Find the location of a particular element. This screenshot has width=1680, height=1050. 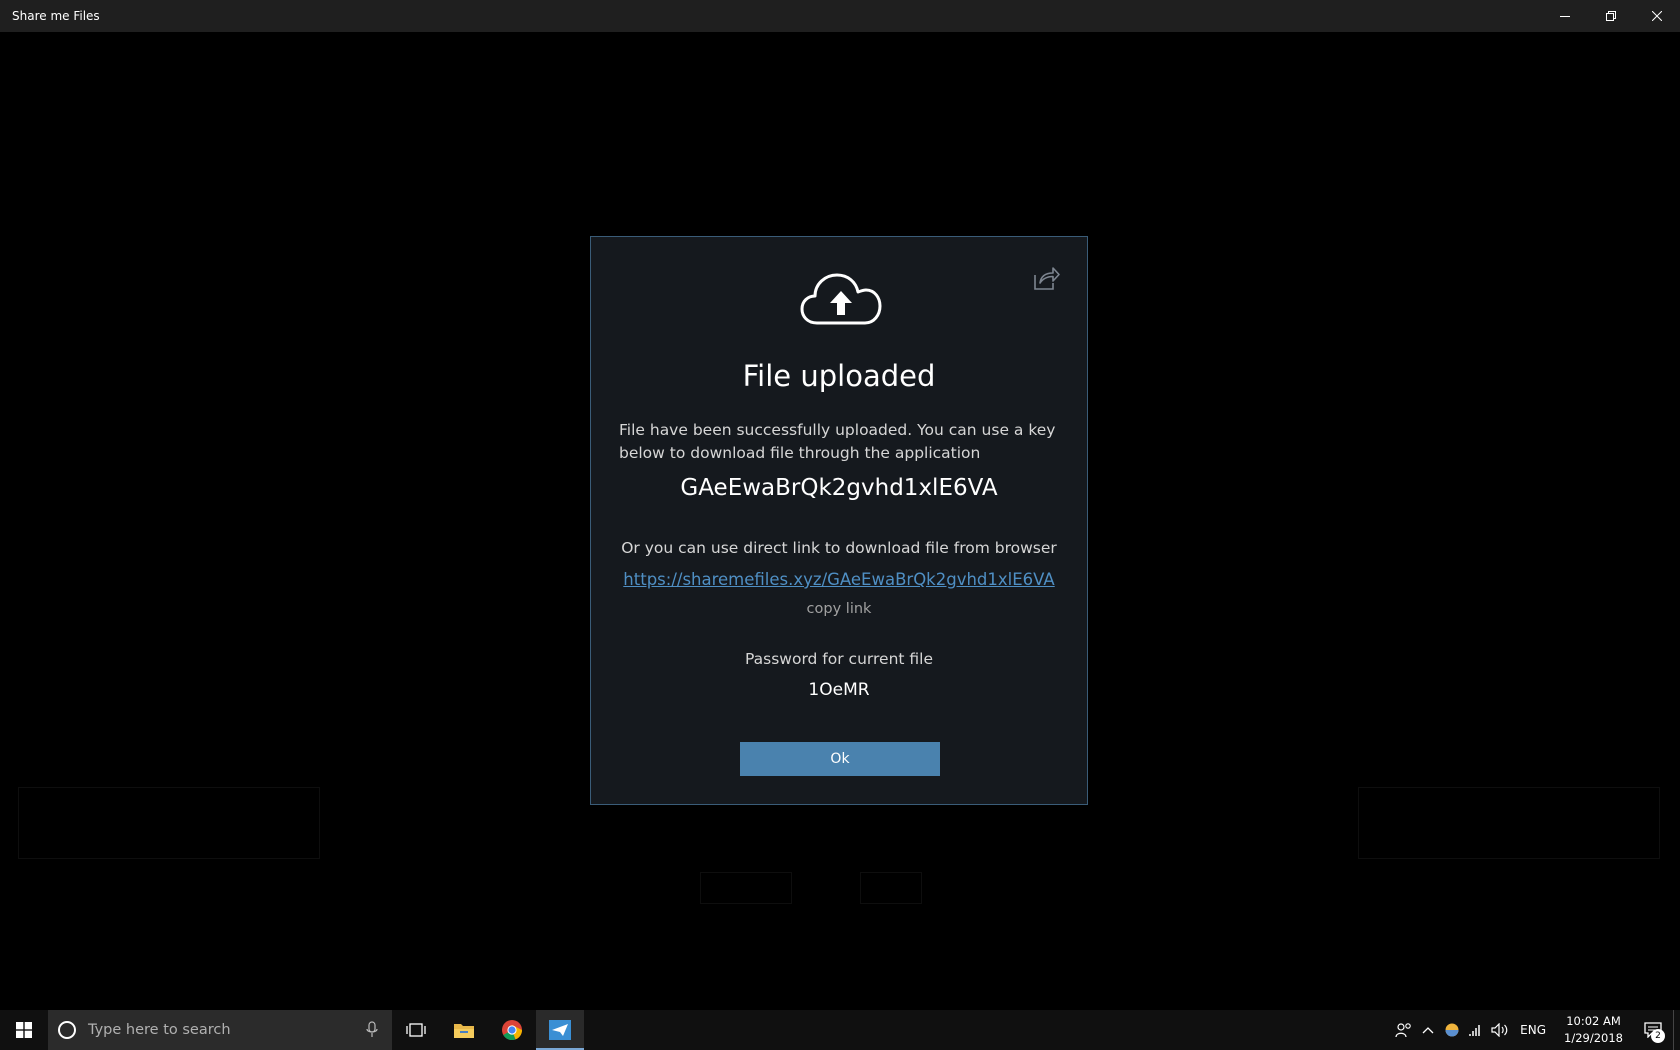

restore-button is located at coordinates (1611, 16).